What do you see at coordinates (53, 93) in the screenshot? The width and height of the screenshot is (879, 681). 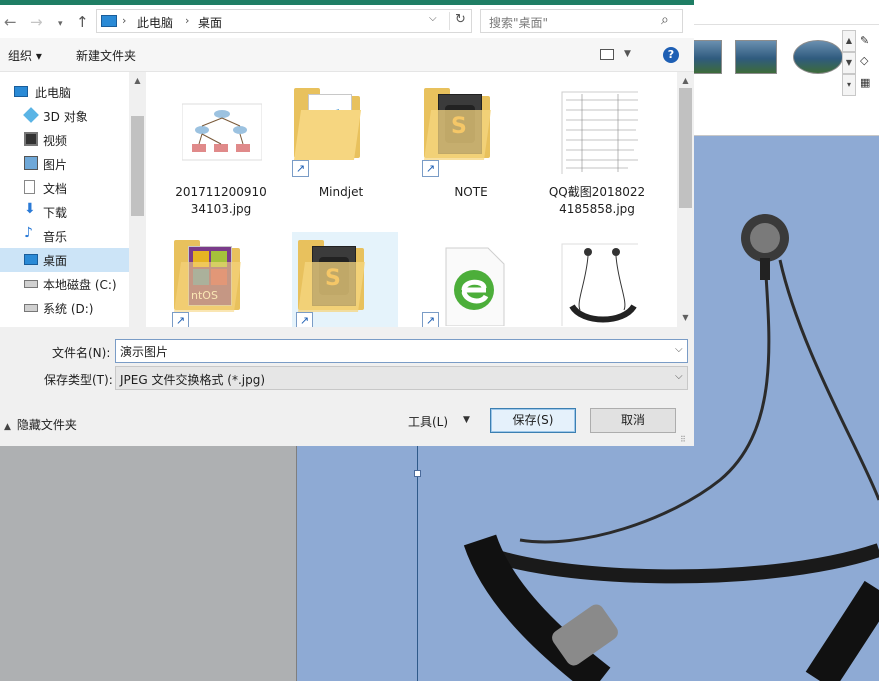 I see `sidebar-item-label: 此电脑` at bounding box center [53, 93].